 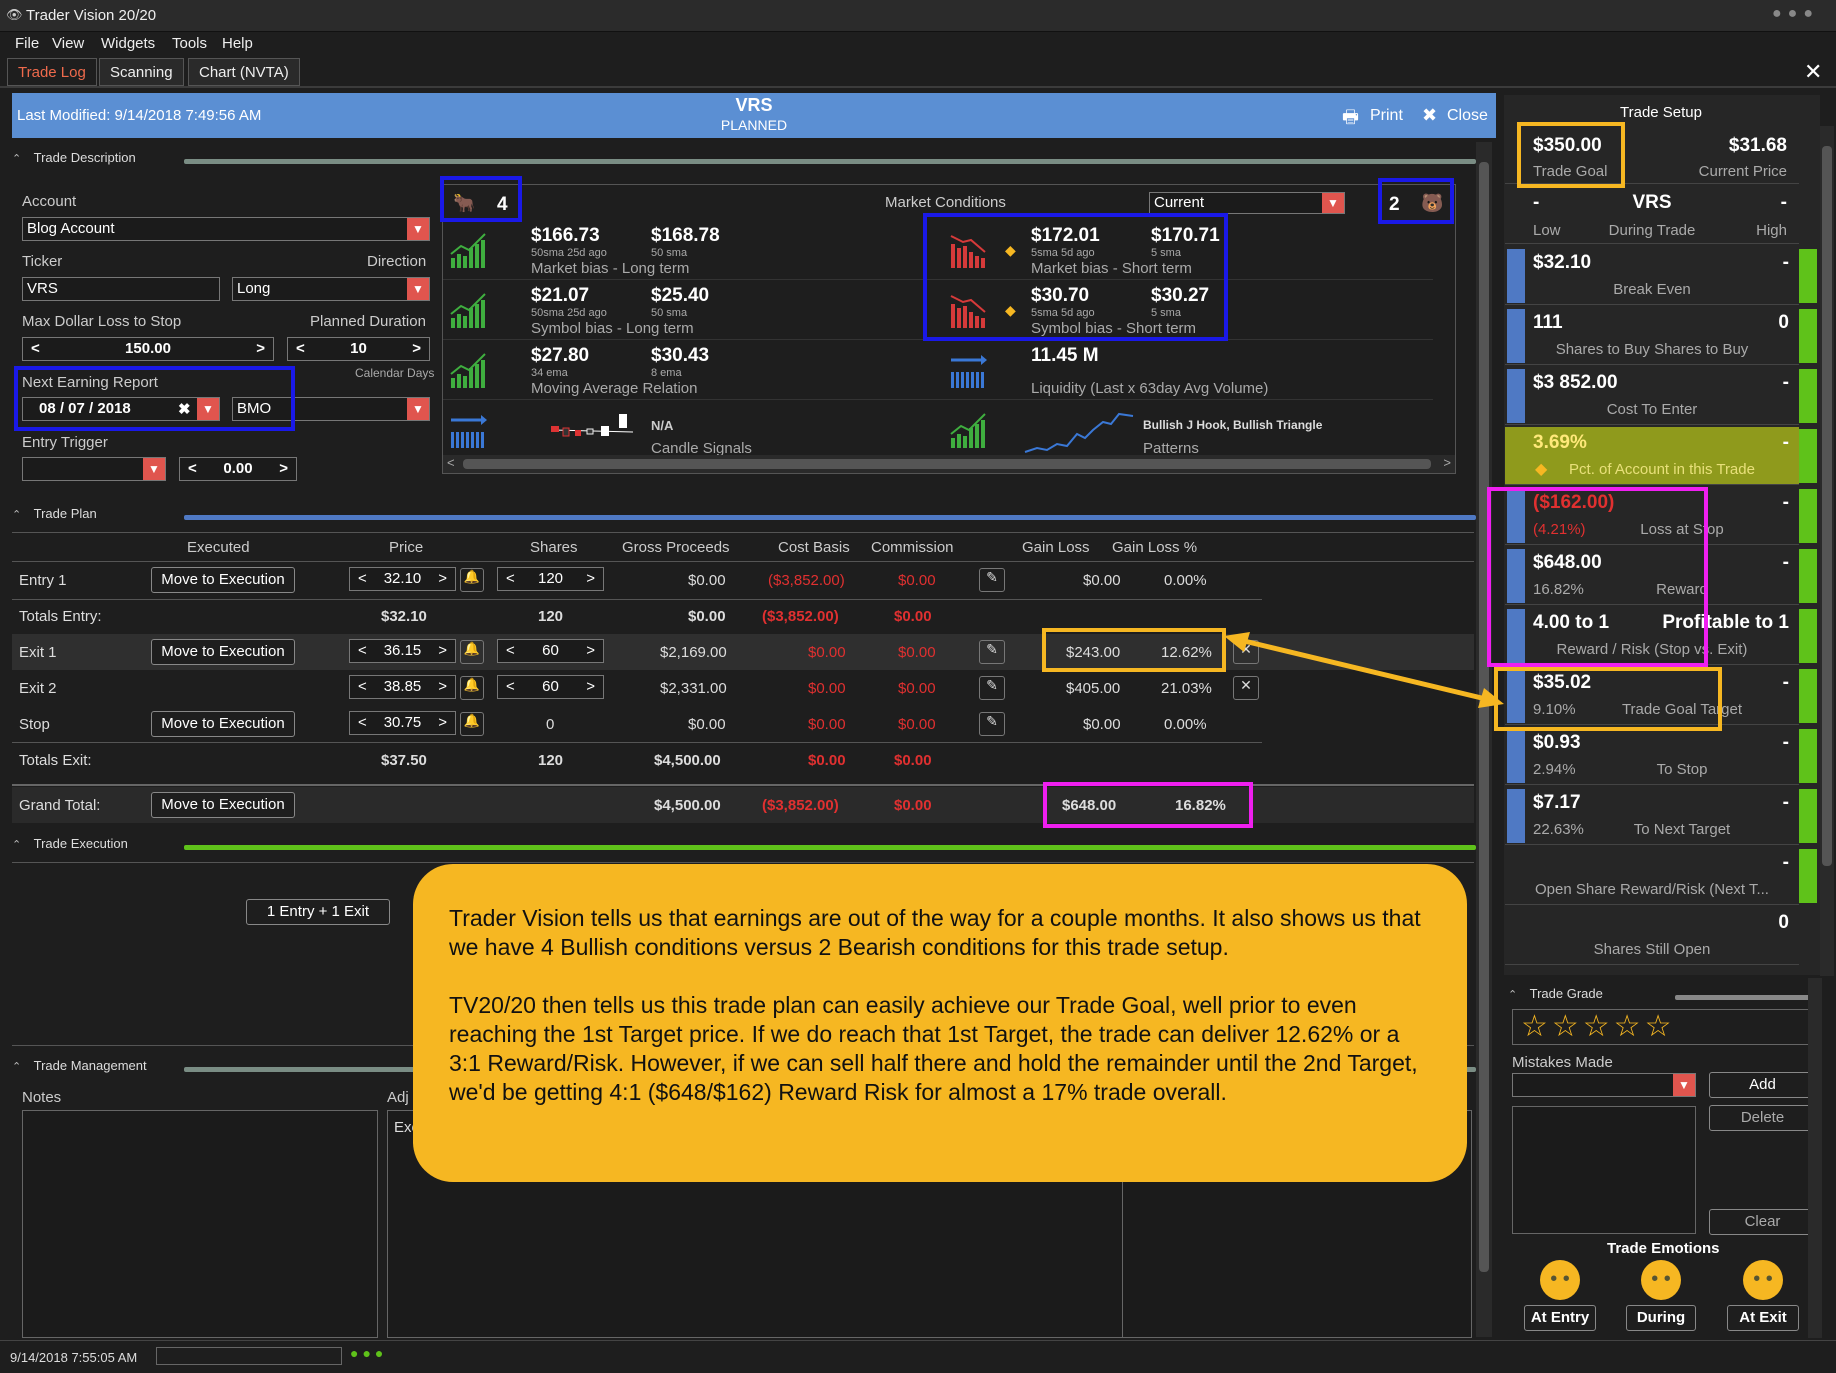 I want to click on account-select: Blog Account ▼, so click(x=226, y=229).